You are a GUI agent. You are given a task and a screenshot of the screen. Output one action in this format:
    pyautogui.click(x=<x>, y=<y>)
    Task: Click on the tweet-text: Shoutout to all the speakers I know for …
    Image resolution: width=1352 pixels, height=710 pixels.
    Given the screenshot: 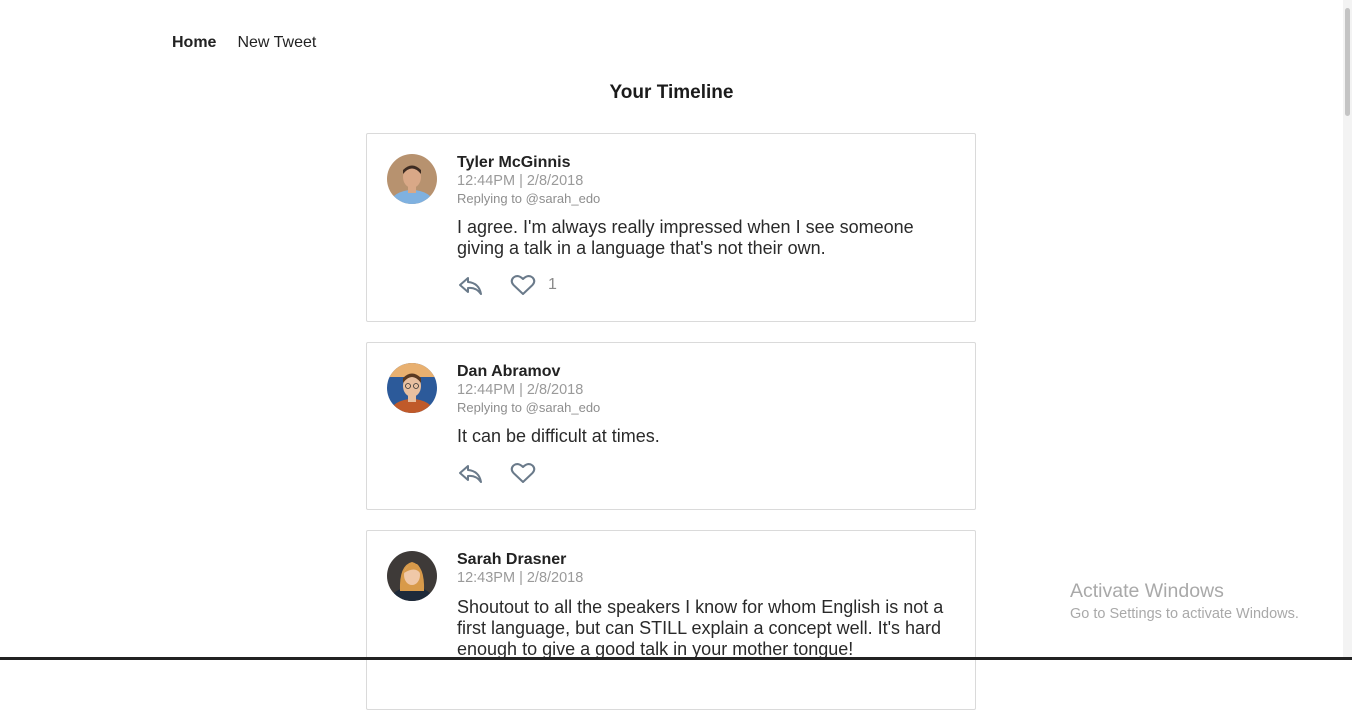 What is the action you would take?
    pyautogui.click(x=700, y=628)
    